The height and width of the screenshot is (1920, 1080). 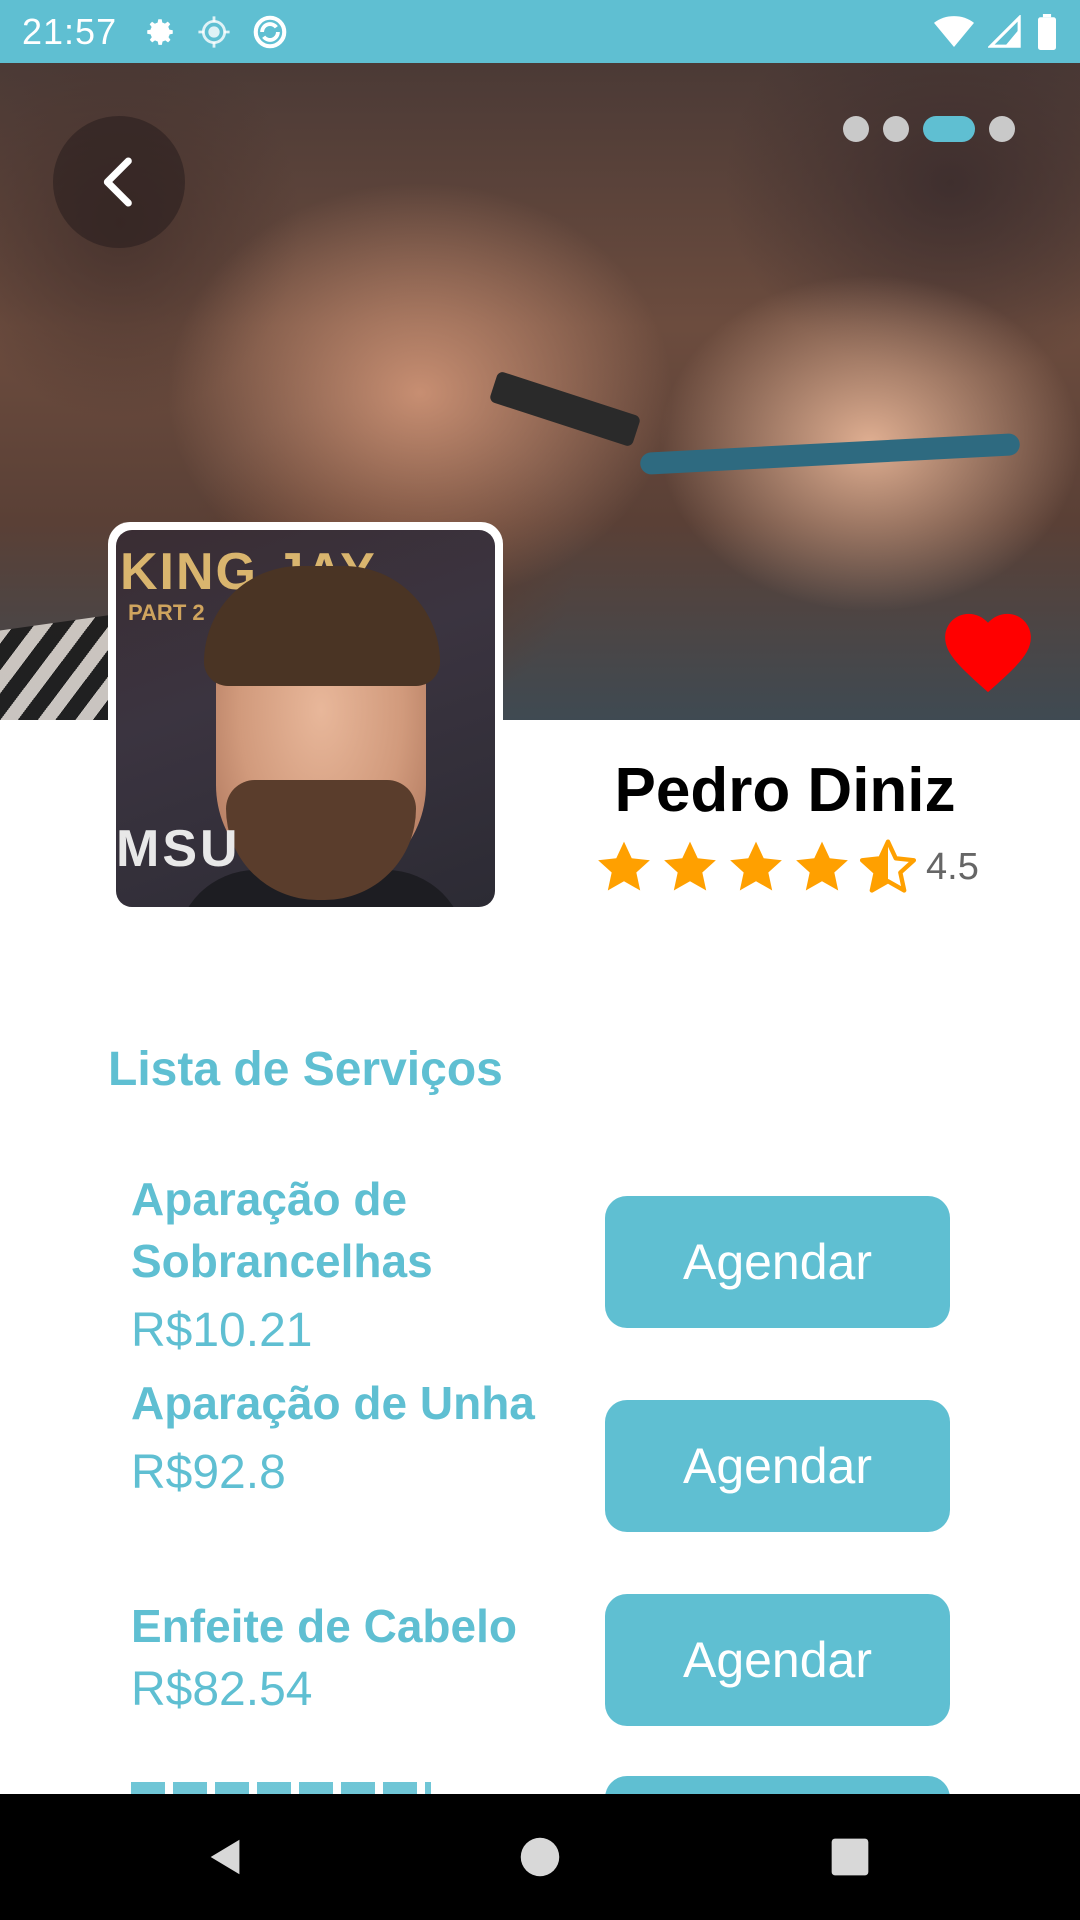 I want to click on status-time: 21:57, so click(x=70, y=31).